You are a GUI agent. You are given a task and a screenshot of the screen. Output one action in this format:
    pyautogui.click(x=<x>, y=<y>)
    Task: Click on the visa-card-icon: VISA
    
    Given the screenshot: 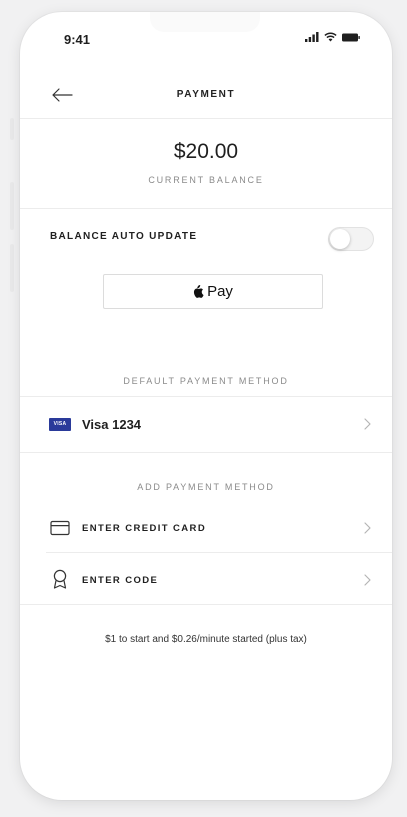 What is the action you would take?
    pyautogui.click(x=60, y=424)
    